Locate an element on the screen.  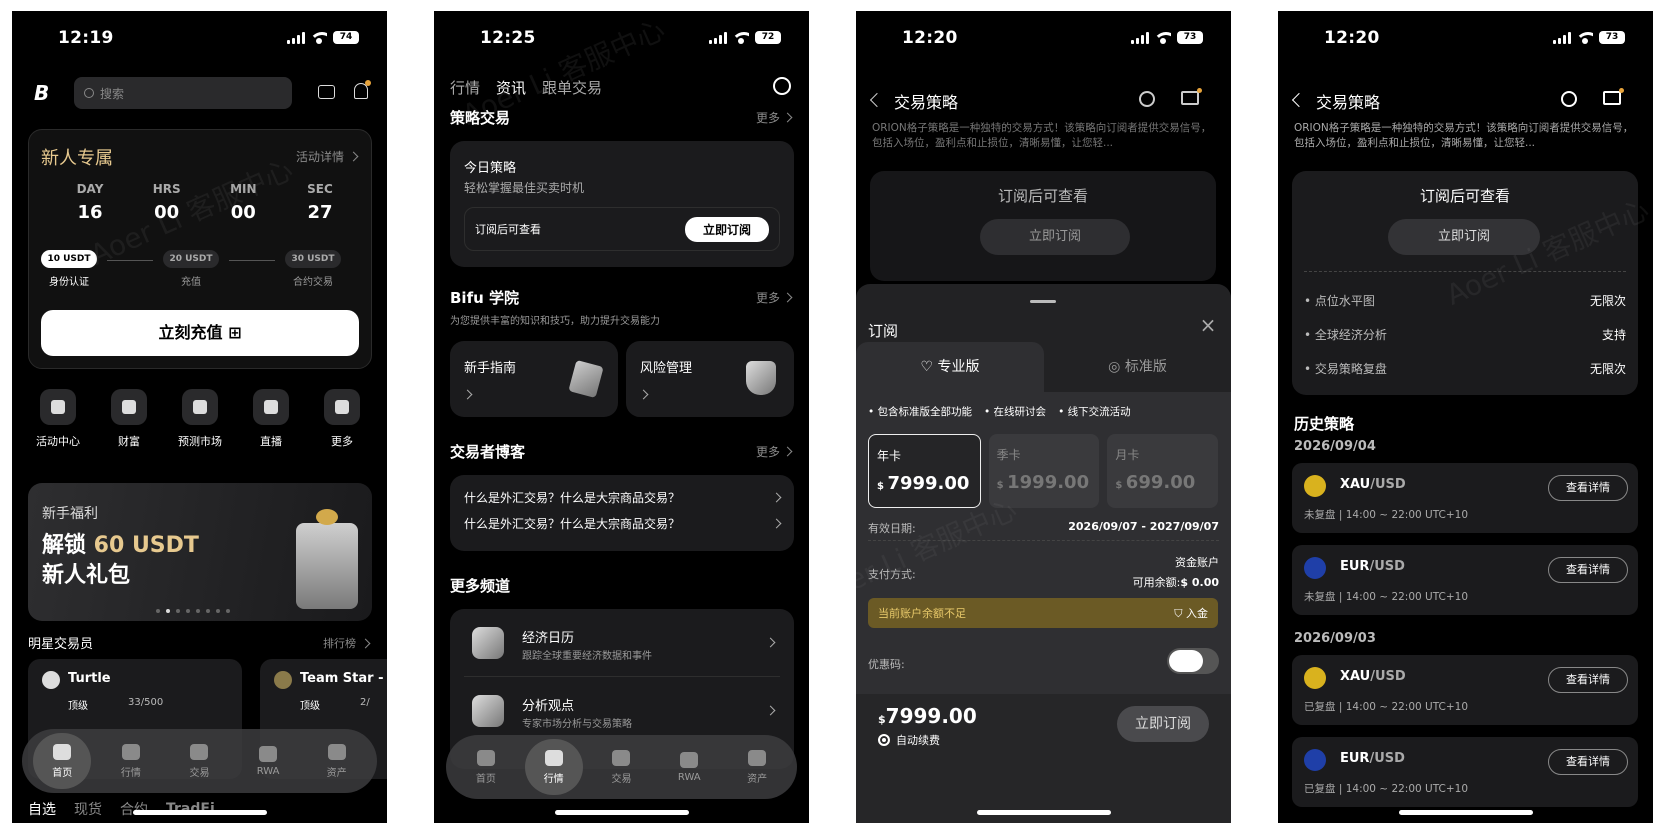
subscribe-now-button: 立即订阅 is located at coordinates (726, 229).